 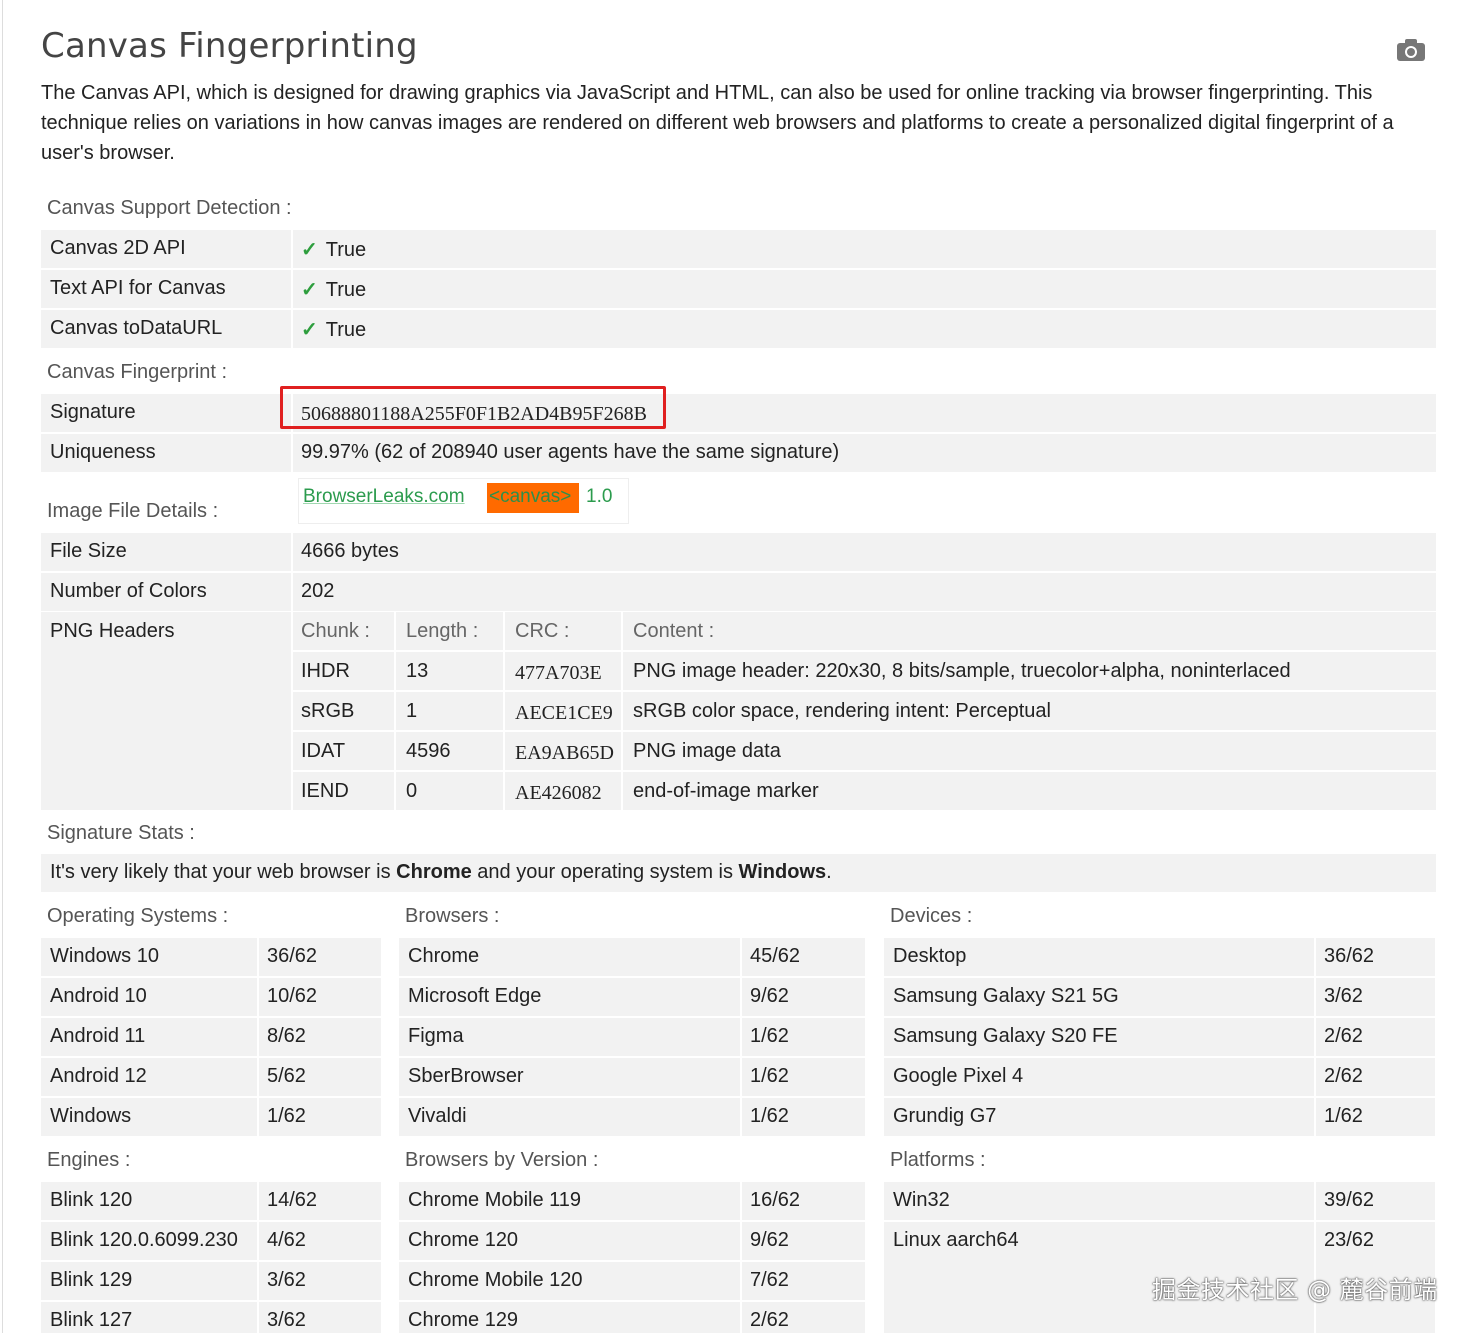 What do you see at coordinates (103, 452) in the screenshot?
I see `uniqueness-label: Uniqueness` at bounding box center [103, 452].